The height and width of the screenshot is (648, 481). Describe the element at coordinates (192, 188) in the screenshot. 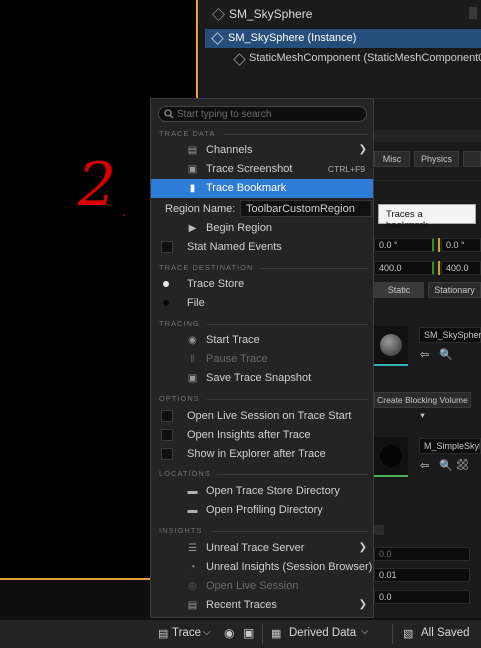

I see `bookmark-icon: ▮` at that location.